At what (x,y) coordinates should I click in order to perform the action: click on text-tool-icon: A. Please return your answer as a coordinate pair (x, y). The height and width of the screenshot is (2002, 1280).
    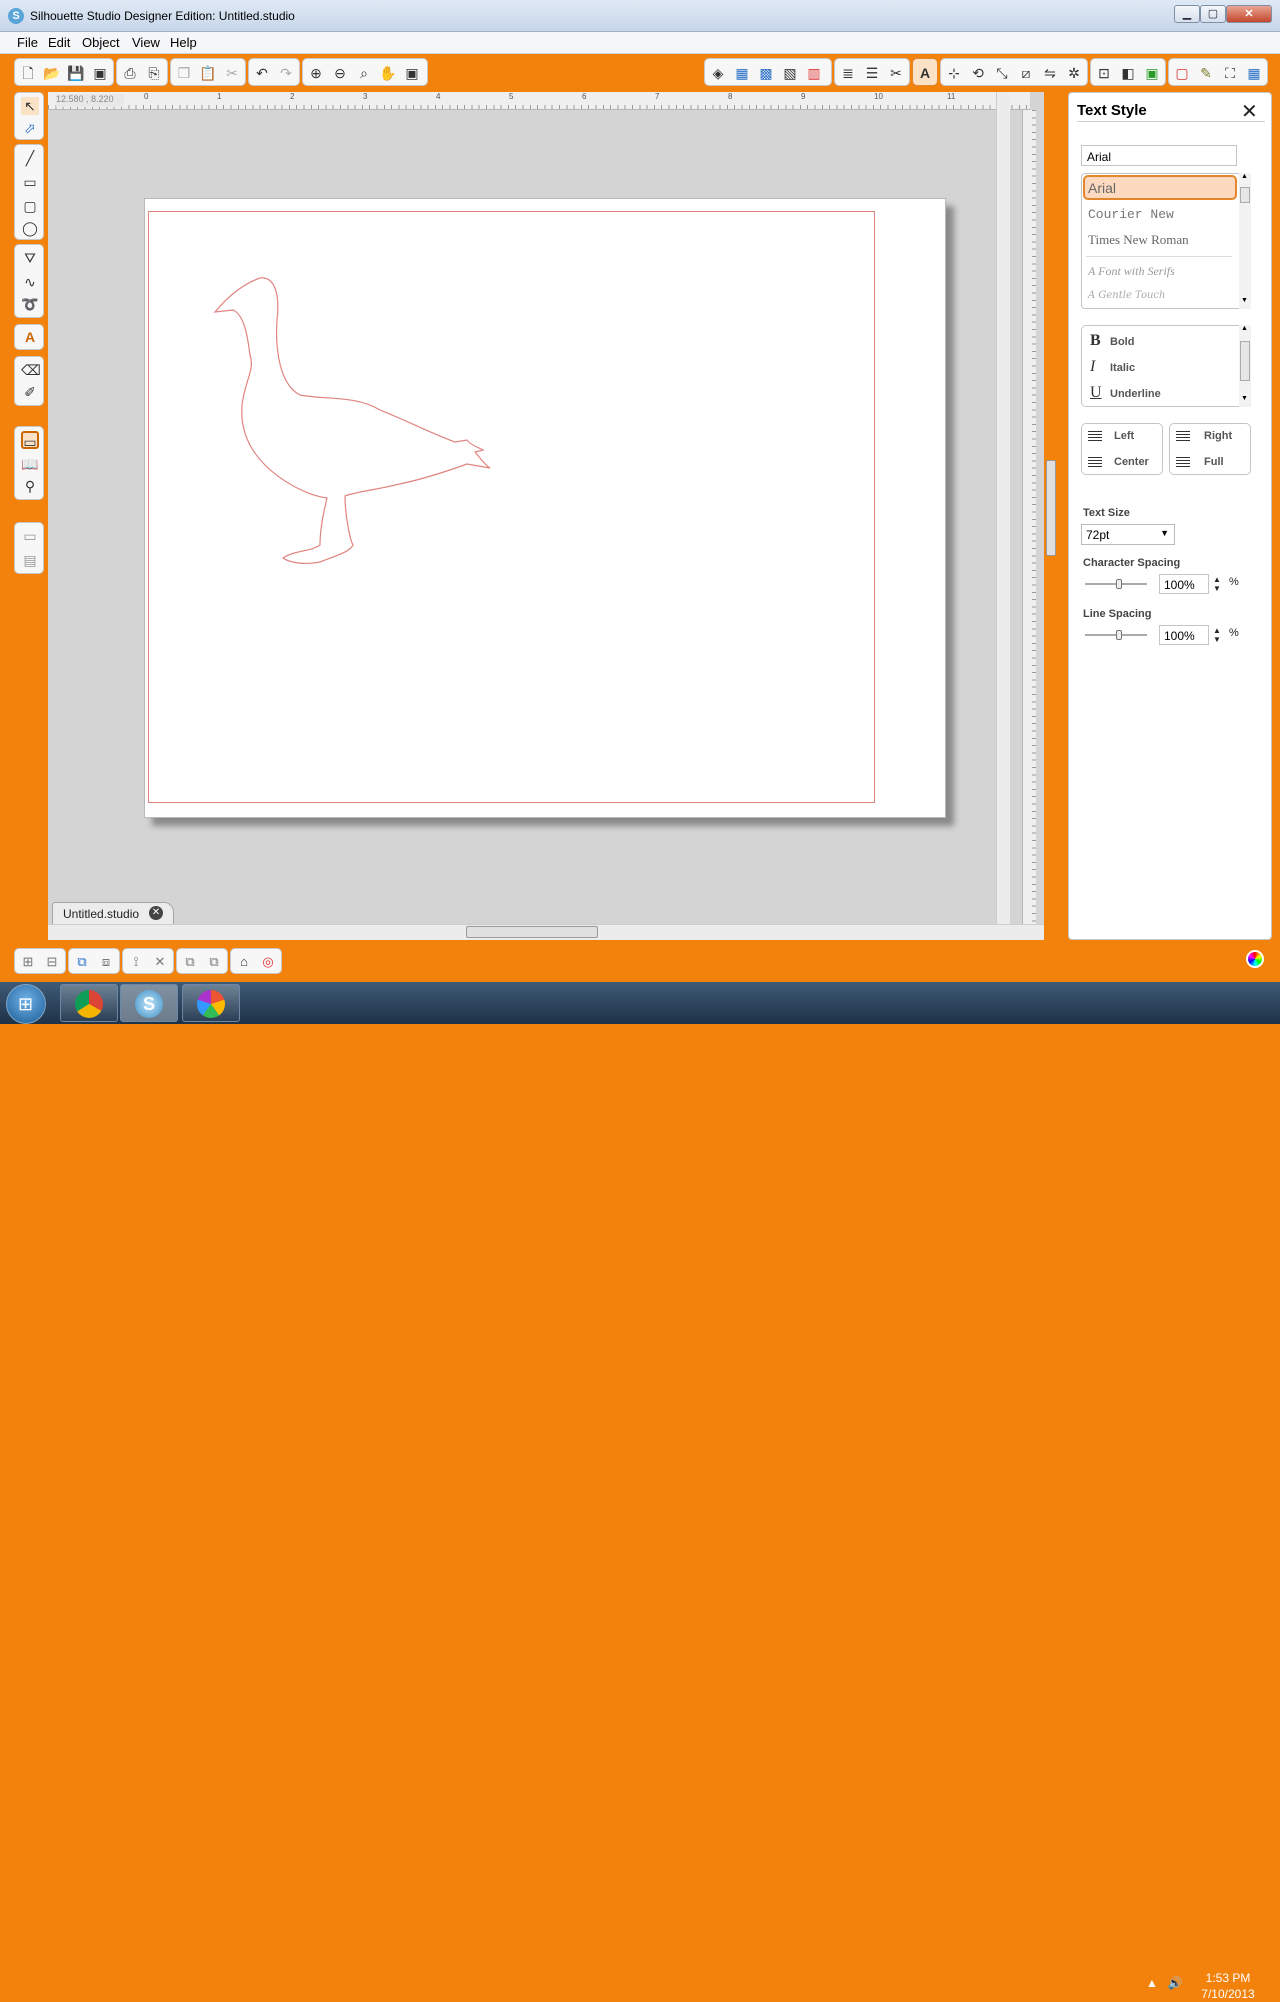
    Looking at the image, I should click on (30, 337).